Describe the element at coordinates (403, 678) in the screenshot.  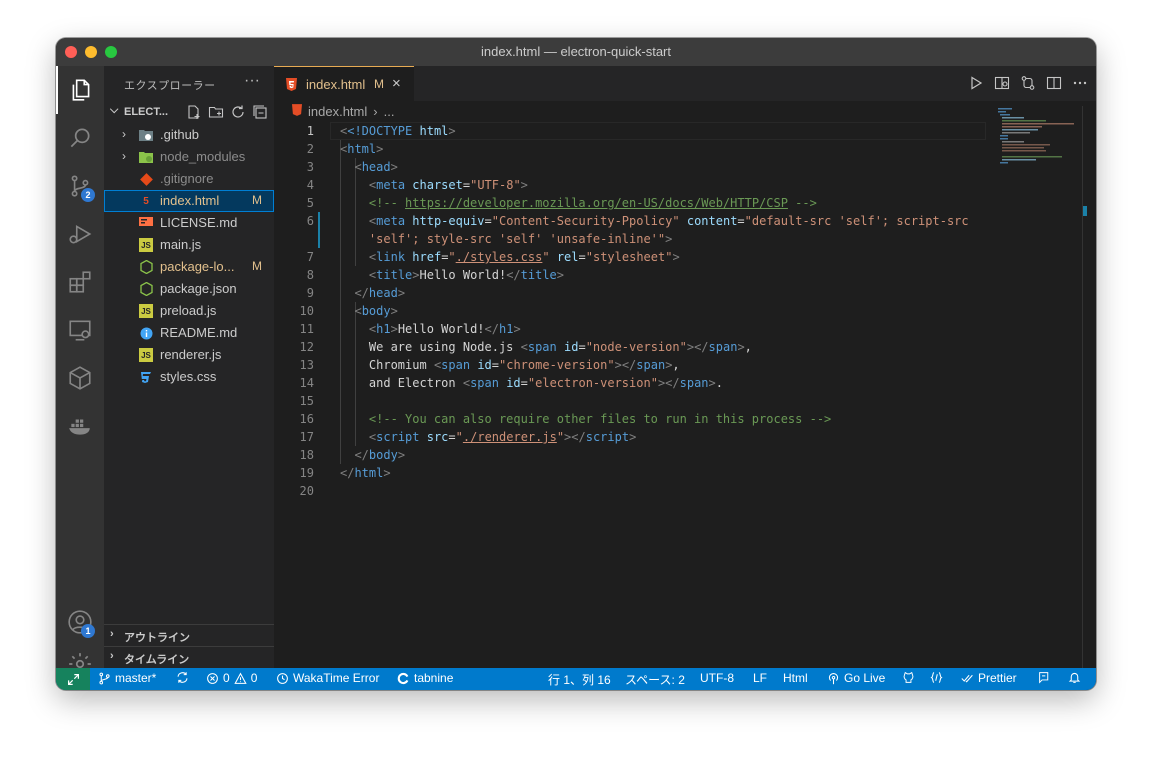
I see `tabnine-icon` at that location.